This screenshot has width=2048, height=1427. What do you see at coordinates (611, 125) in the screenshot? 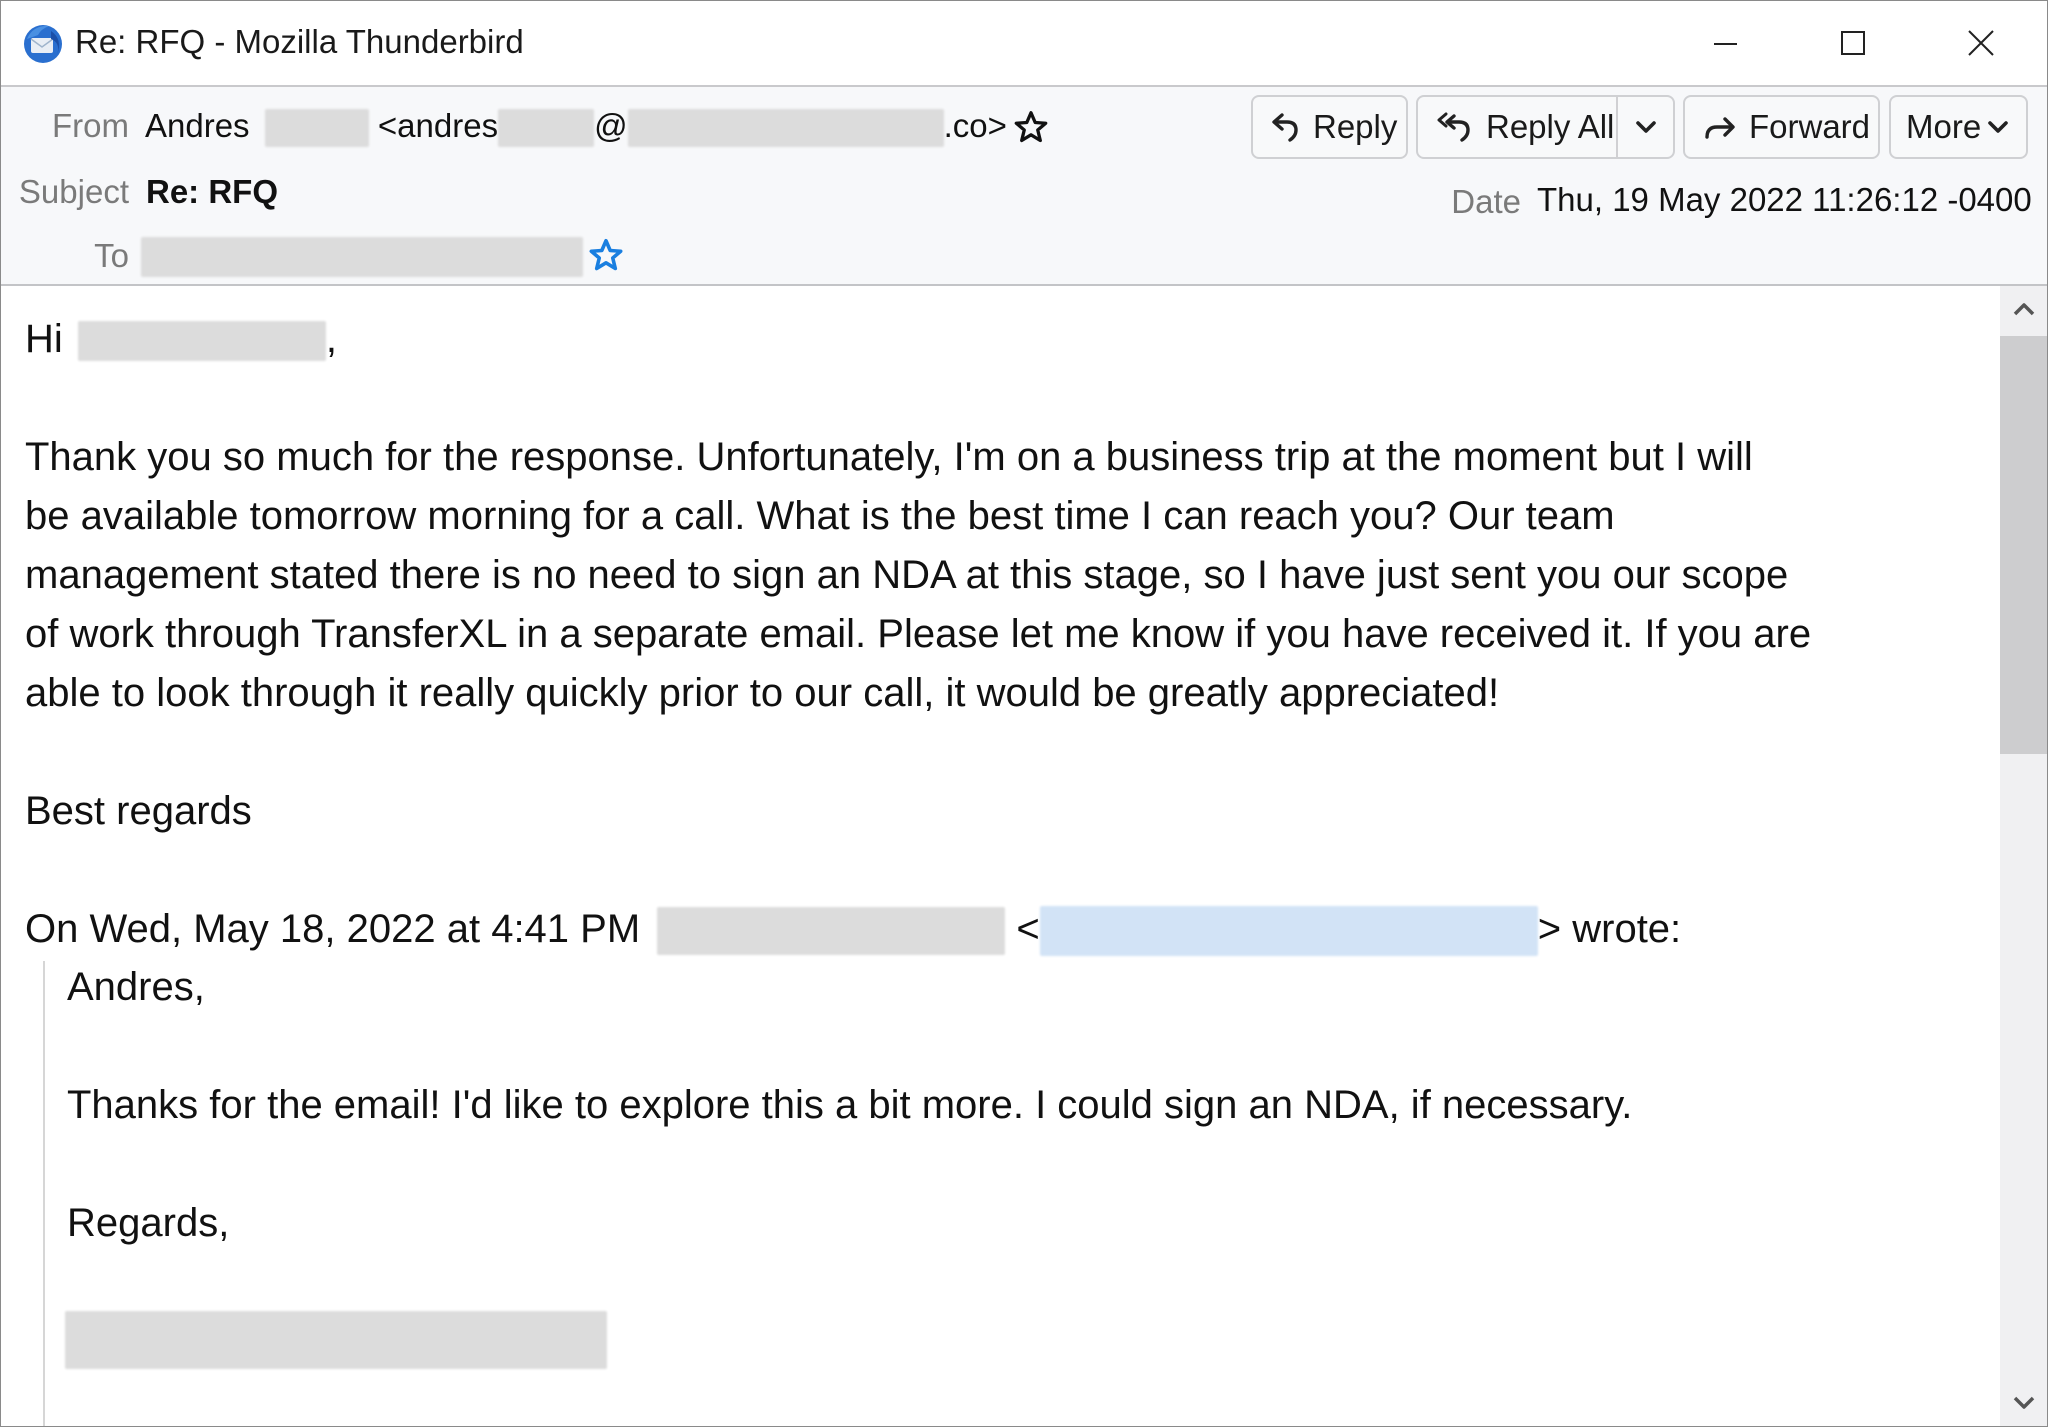
I see `from-email-at: @` at bounding box center [611, 125].